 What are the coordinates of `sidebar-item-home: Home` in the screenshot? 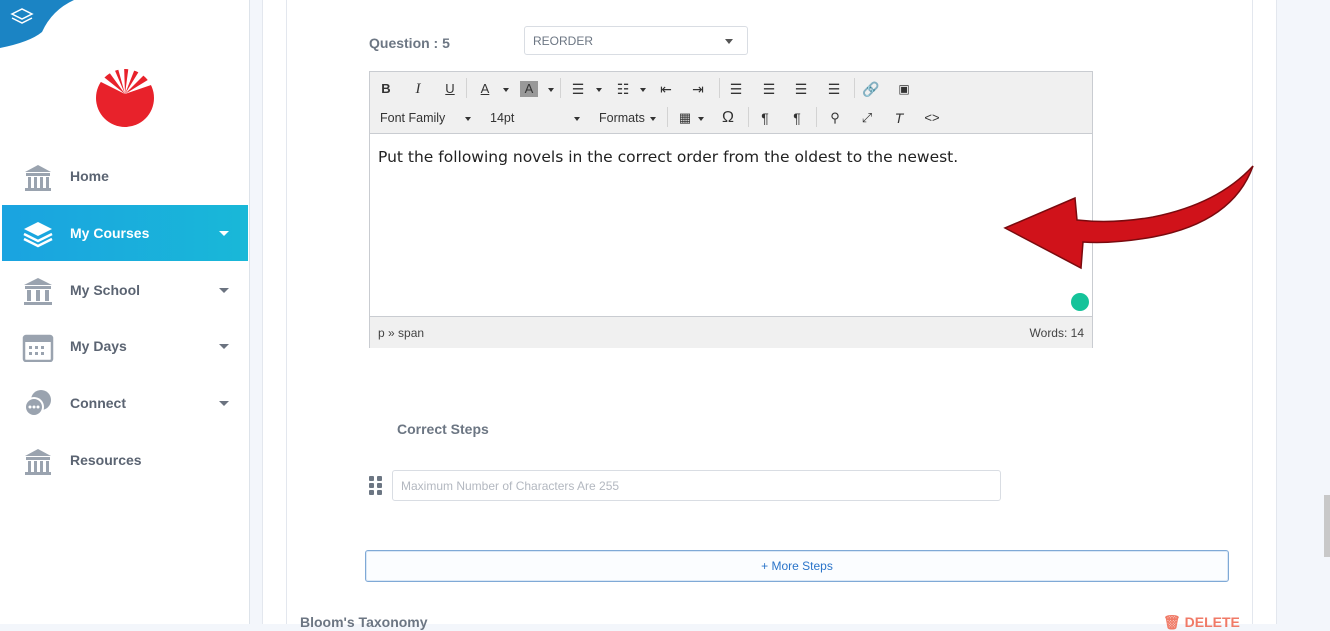 It's located at (125, 176).